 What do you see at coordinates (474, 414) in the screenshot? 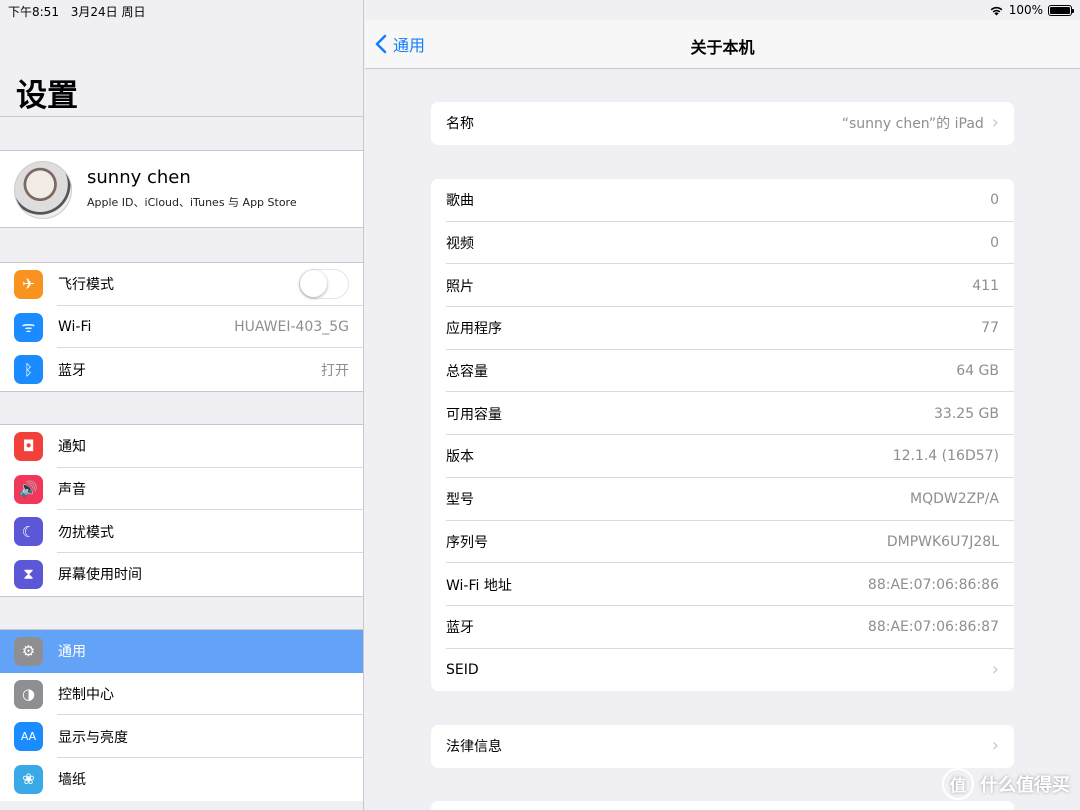
I see `info-label: 可用容量` at bounding box center [474, 414].